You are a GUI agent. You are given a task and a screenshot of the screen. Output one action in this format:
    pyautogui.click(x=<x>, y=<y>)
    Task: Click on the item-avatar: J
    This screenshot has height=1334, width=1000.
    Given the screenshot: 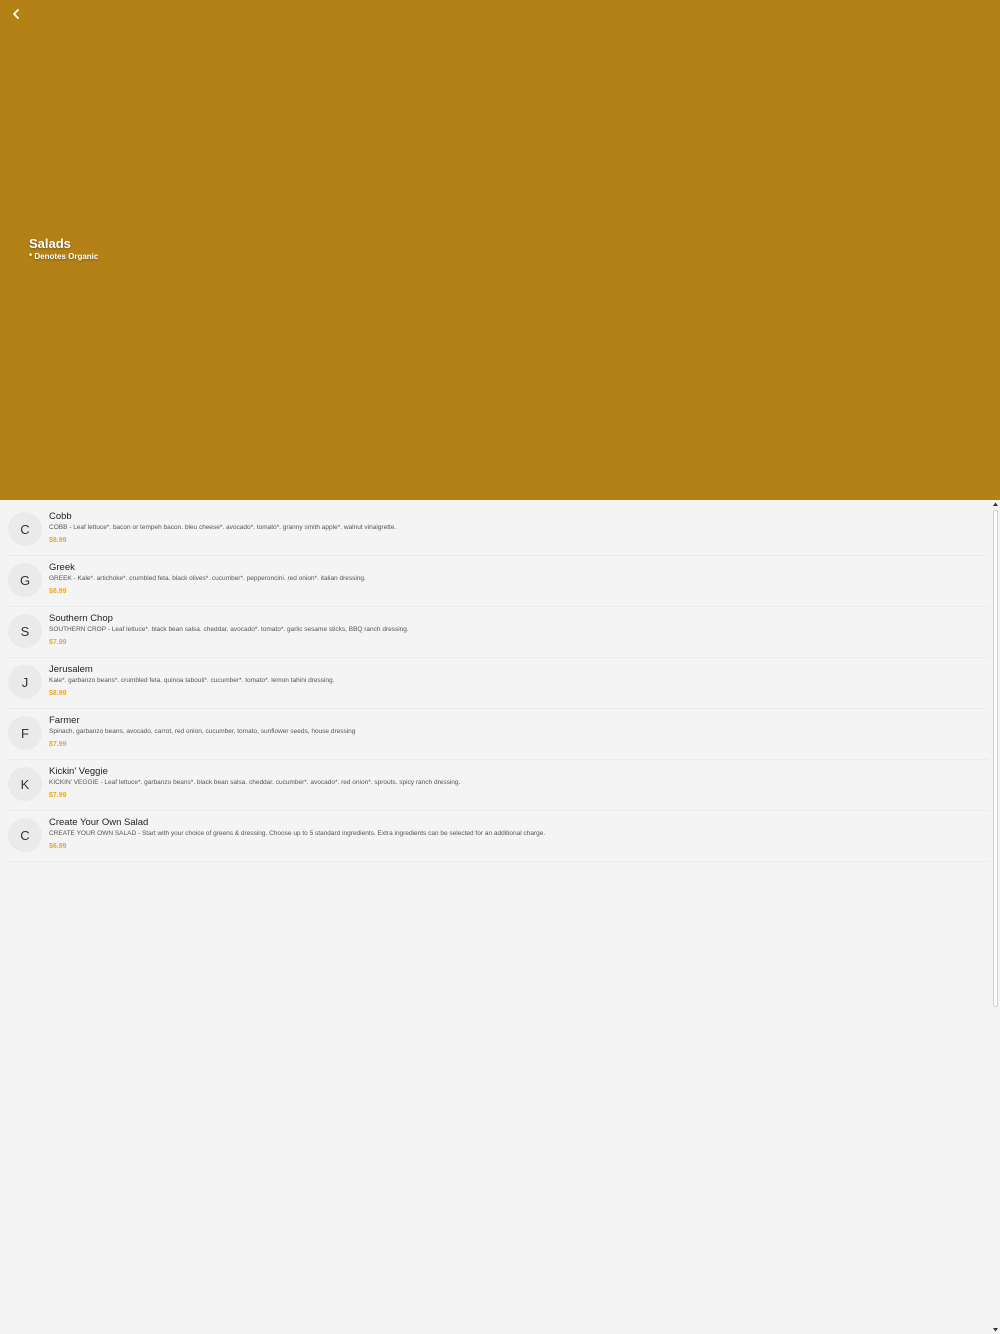 What is the action you would take?
    pyautogui.click(x=25, y=682)
    